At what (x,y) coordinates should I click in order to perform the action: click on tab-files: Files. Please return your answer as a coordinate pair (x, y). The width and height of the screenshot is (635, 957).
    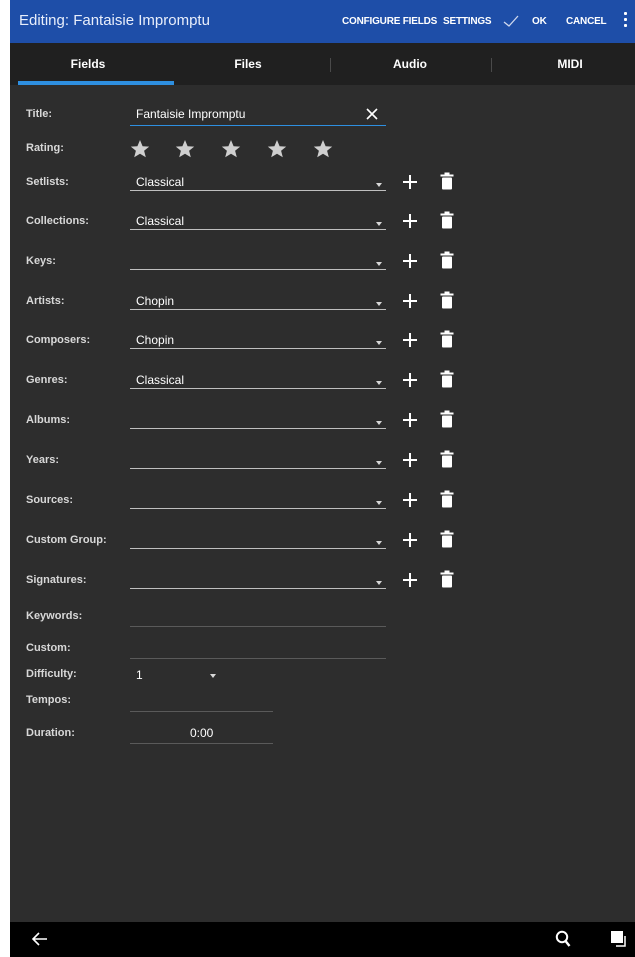
    Looking at the image, I should click on (248, 64).